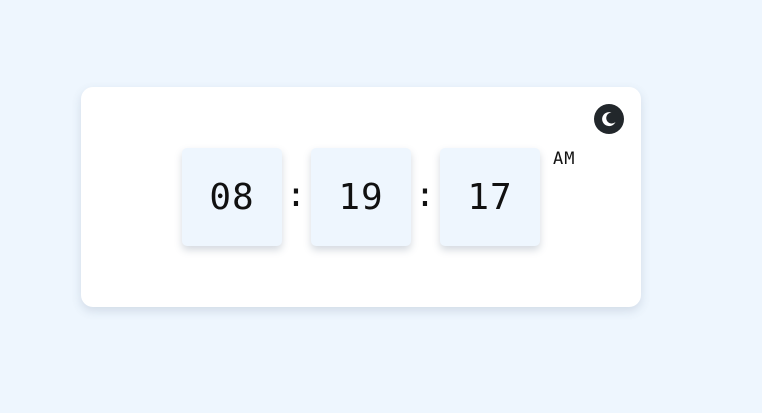  I want to click on seconds-display: 17, so click(490, 197).